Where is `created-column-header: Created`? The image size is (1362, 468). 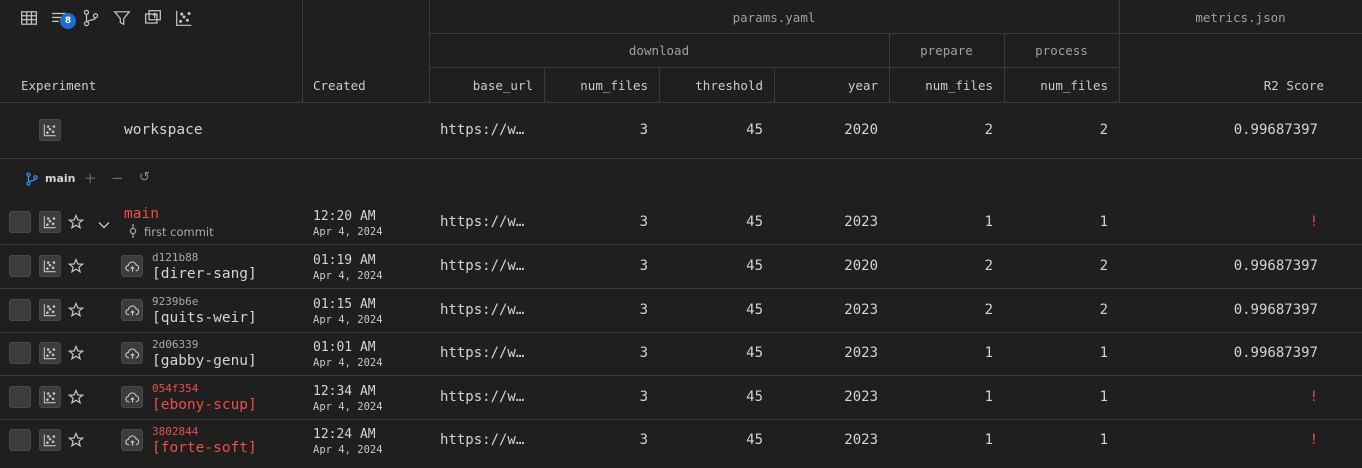 created-column-header: Created is located at coordinates (339, 85).